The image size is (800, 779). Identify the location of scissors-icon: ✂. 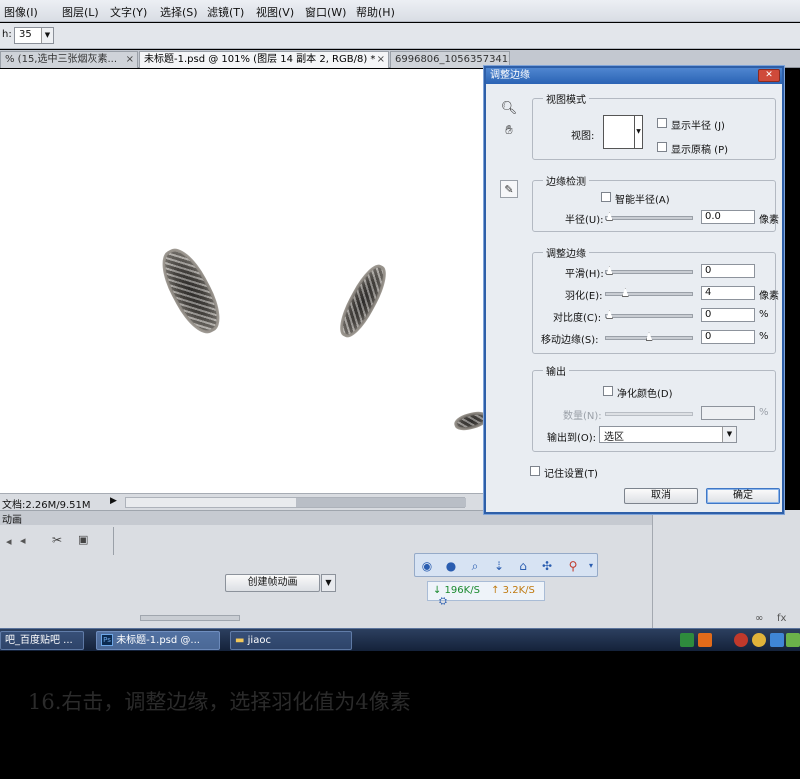
(57, 540).